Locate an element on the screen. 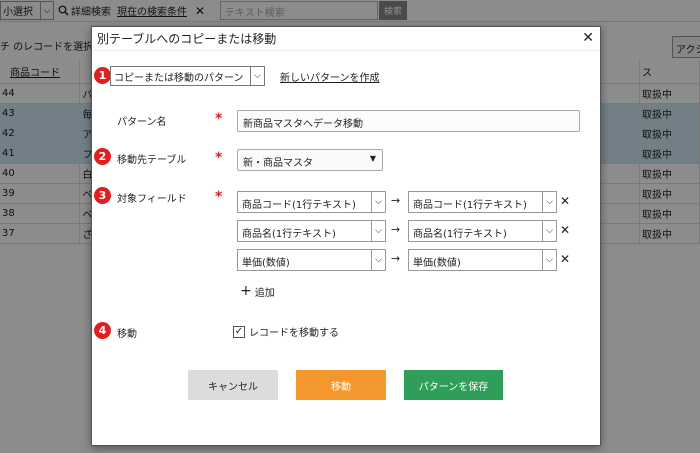 The width and height of the screenshot is (700, 453). target-fields-label: 対象フィールド is located at coordinates (152, 199).